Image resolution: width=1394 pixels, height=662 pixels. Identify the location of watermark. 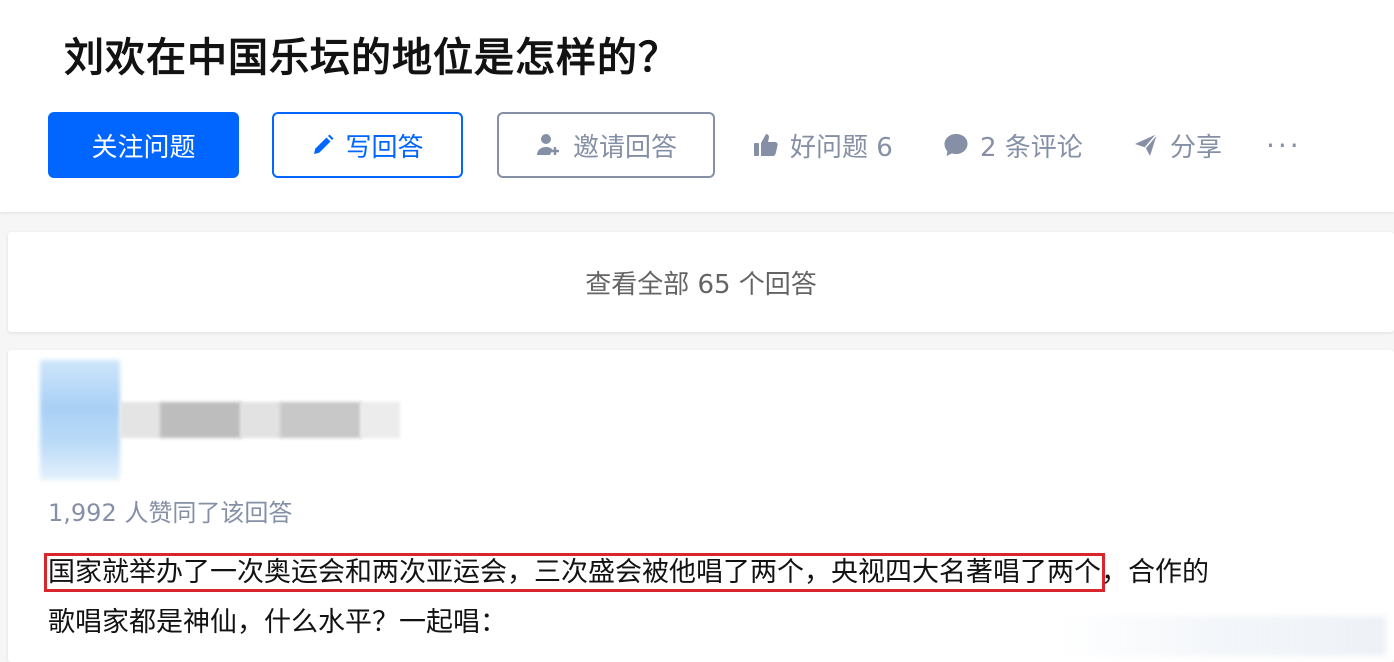
(1221, 636).